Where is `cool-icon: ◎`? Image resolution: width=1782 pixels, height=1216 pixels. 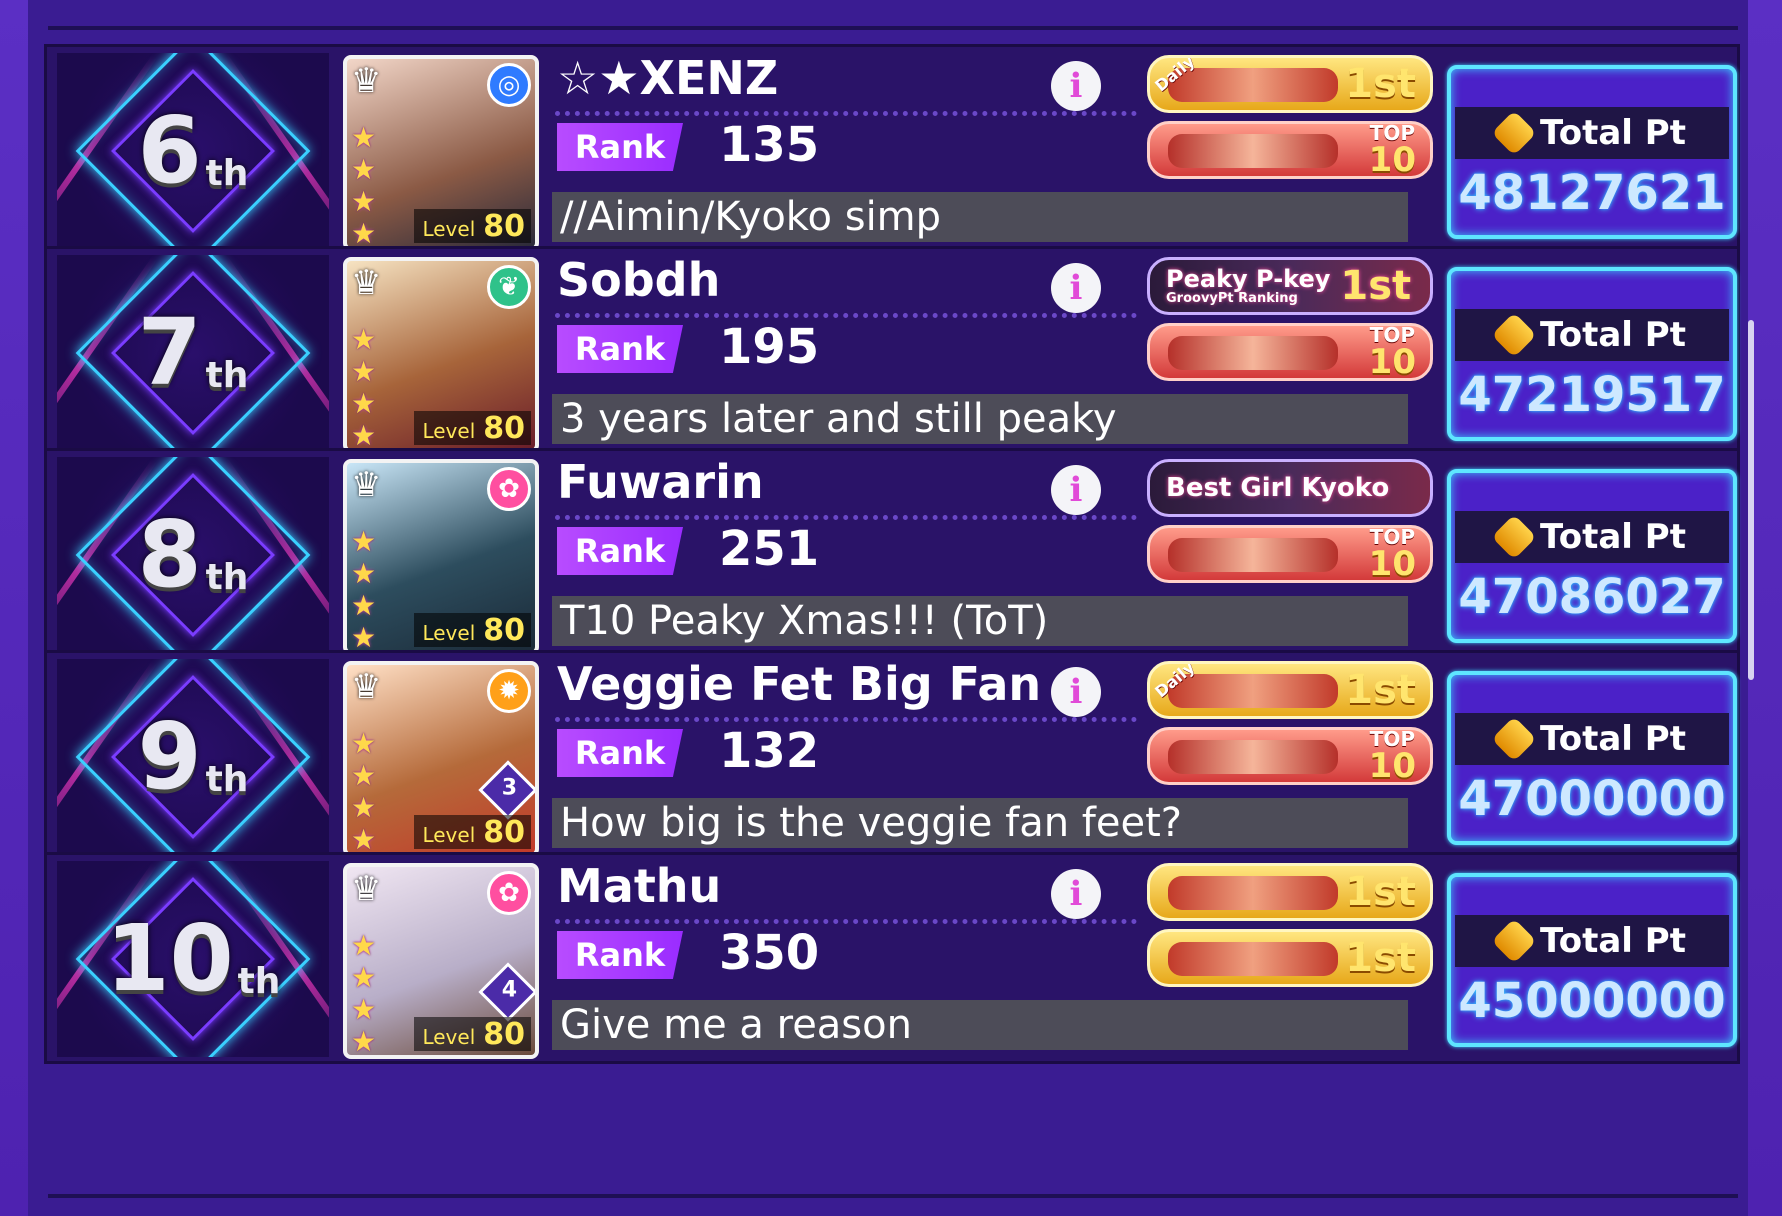 cool-icon: ◎ is located at coordinates (509, 85).